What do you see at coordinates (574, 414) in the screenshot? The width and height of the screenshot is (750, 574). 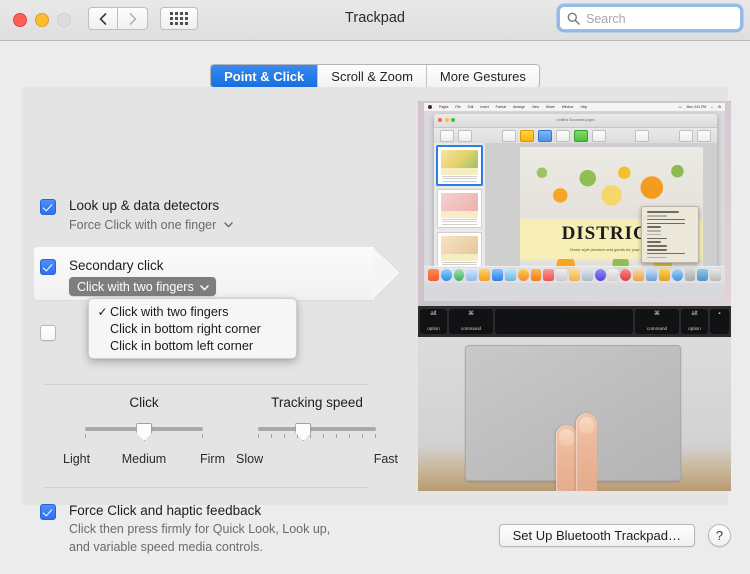 I see `preview-trackpad-photo` at bounding box center [574, 414].